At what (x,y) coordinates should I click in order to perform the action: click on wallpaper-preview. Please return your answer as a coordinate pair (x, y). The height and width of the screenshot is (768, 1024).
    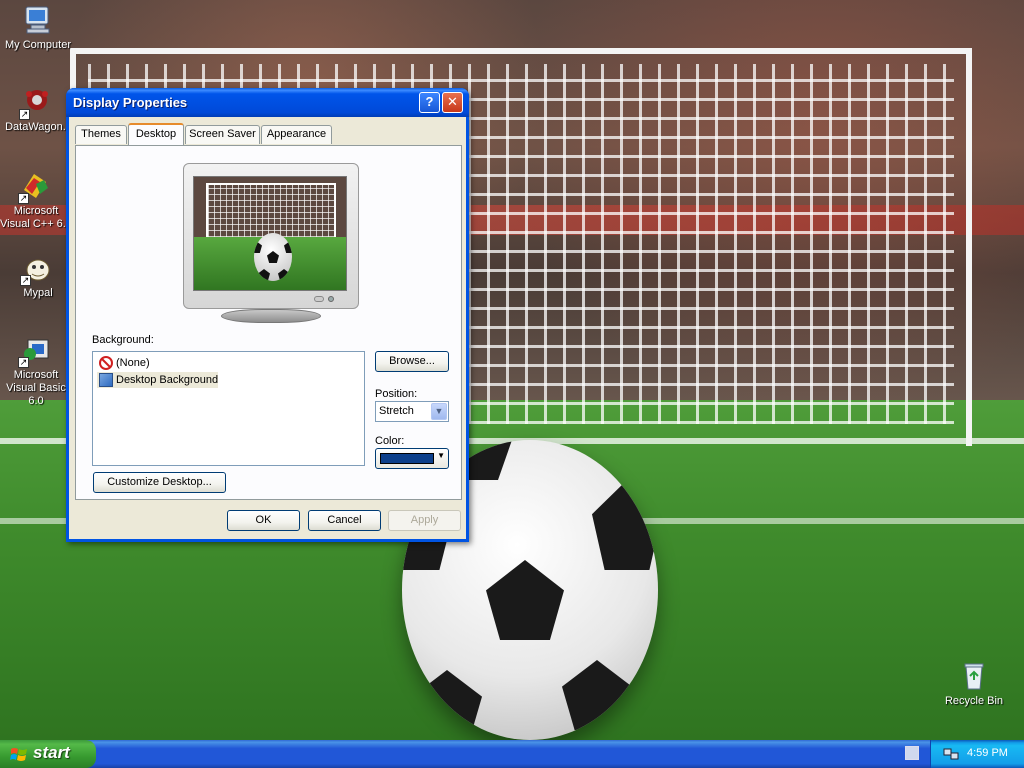
    Looking at the image, I should click on (270, 233).